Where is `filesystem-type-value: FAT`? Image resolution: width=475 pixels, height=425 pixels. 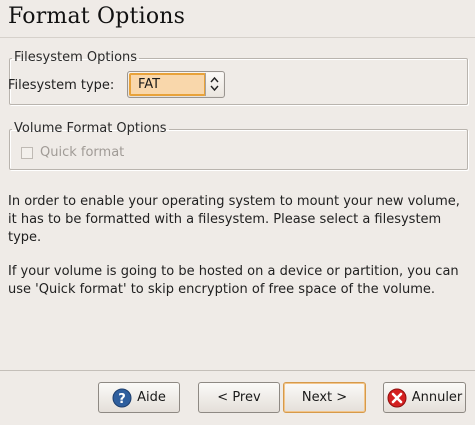
filesystem-type-value: FAT is located at coordinates (167, 84).